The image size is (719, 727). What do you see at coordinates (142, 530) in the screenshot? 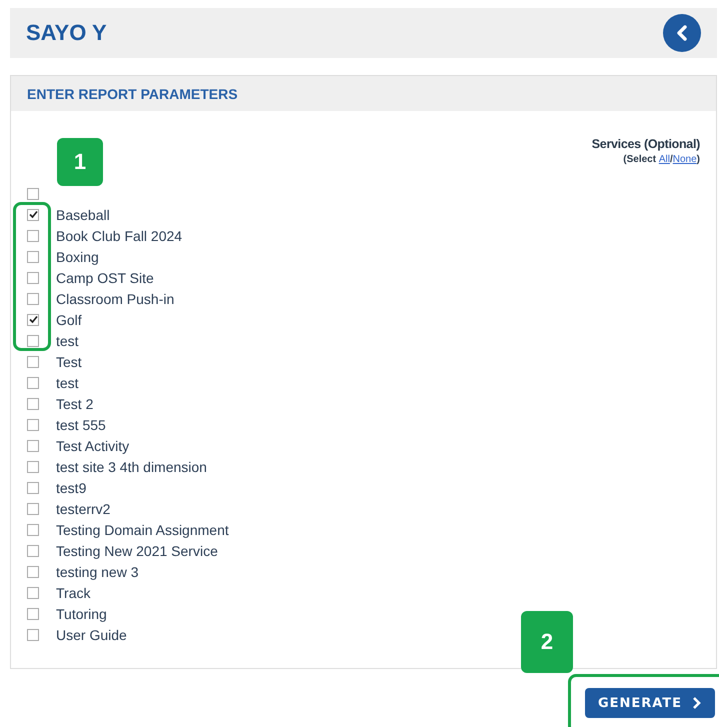
I see `service-label: Testing Domain Assignment` at bounding box center [142, 530].